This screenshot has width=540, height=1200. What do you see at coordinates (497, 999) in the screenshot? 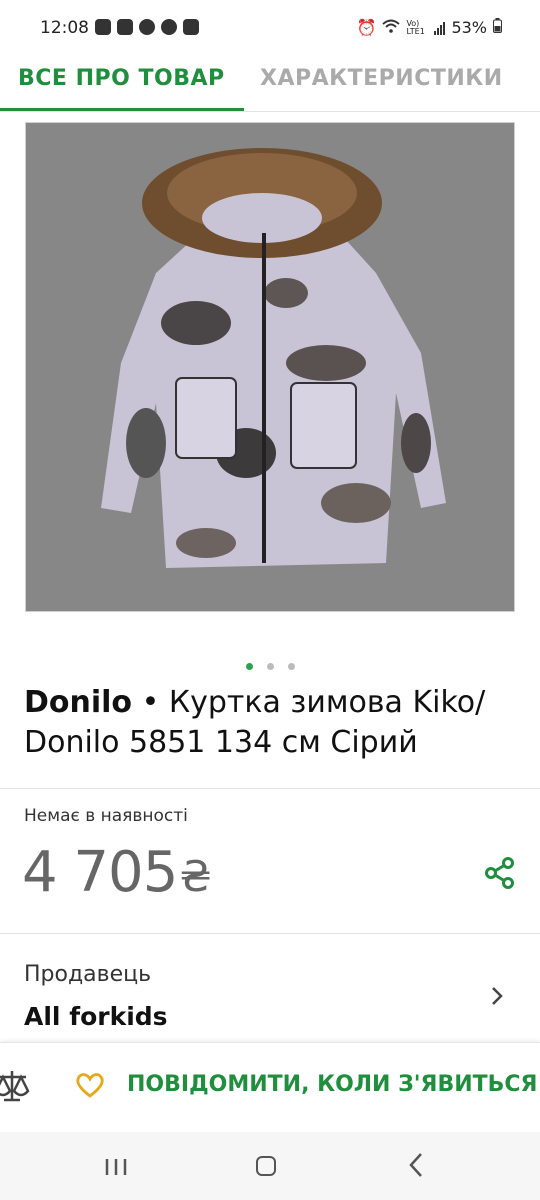
I see `chevron-right-icon` at bounding box center [497, 999].